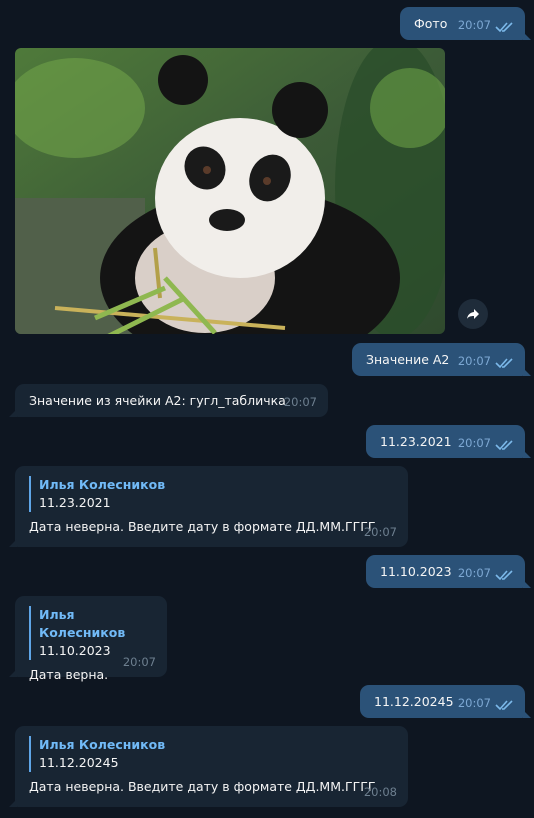 The image size is (534, 818). I want to click on outgoing-message: Фото 20:07, so click(465, 23).